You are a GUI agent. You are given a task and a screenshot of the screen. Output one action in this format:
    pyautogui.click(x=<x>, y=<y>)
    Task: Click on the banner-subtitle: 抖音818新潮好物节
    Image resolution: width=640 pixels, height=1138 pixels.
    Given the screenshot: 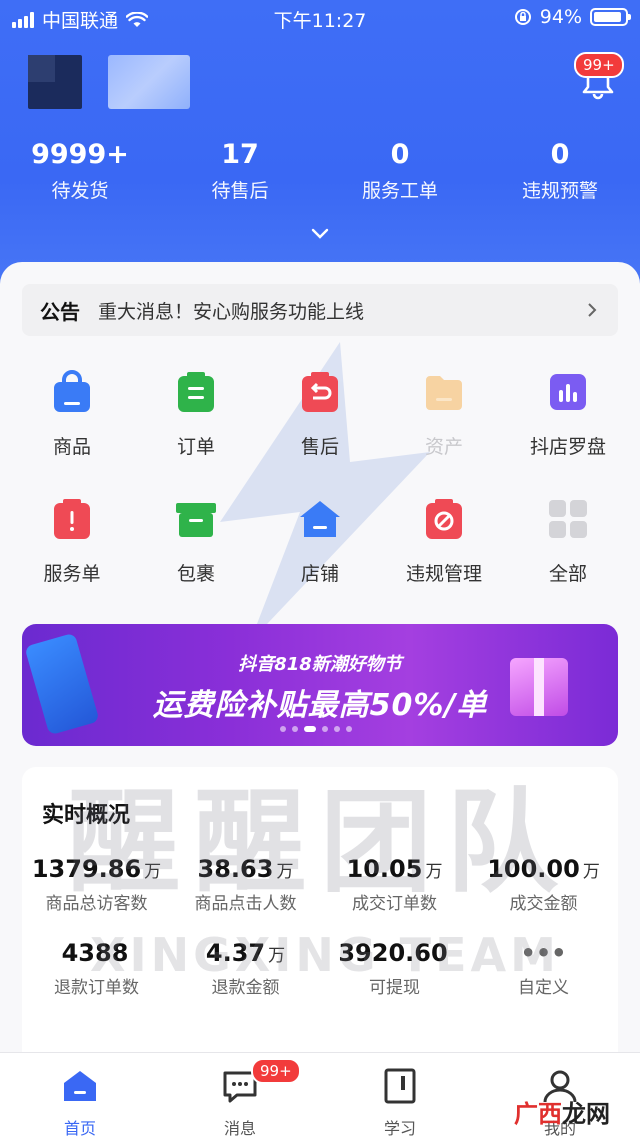 What is the action you would take?
    pyautogui.click(x=320, y=664)
    